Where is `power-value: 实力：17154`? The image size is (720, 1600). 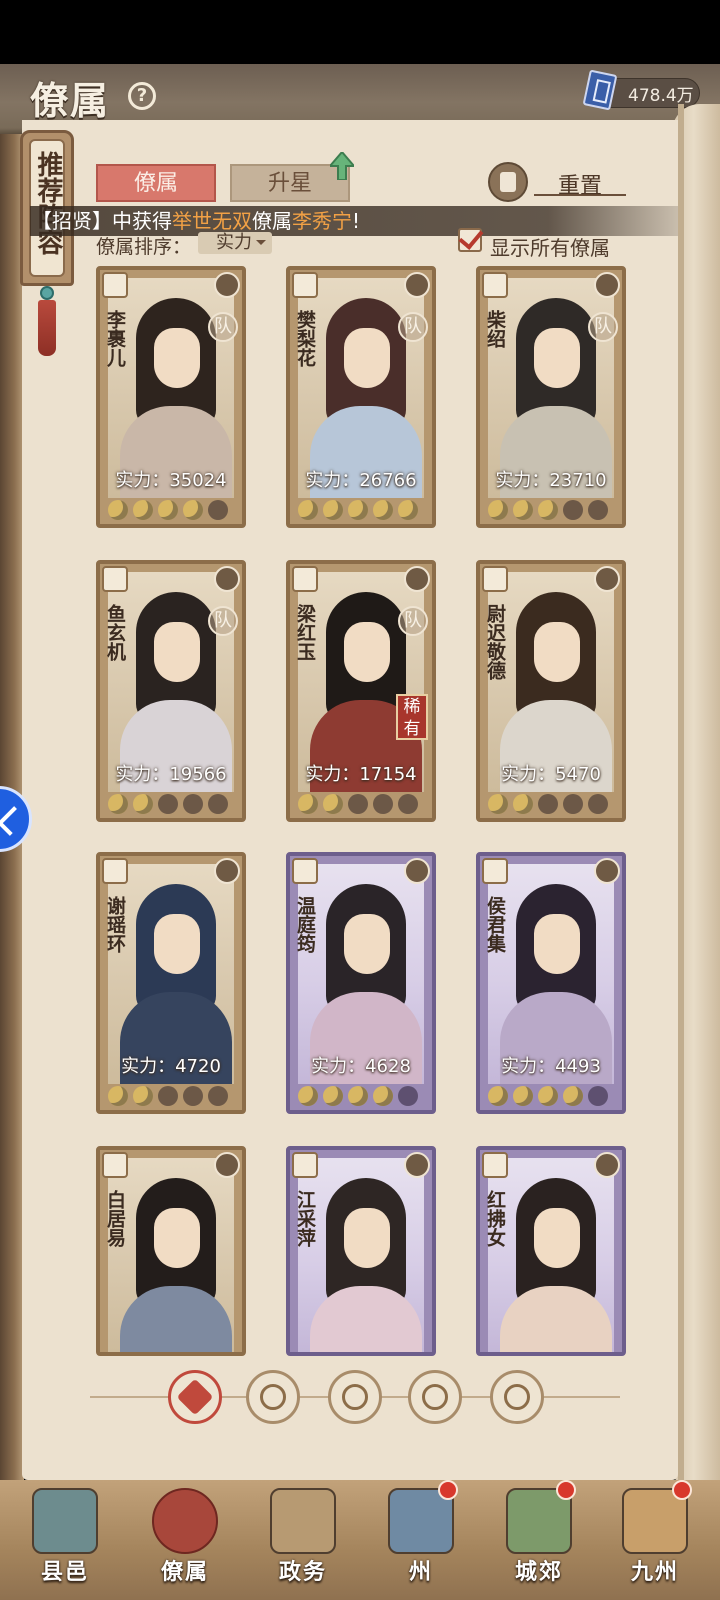 power-value: 实力：17154 is located at coordinates (361, 774).